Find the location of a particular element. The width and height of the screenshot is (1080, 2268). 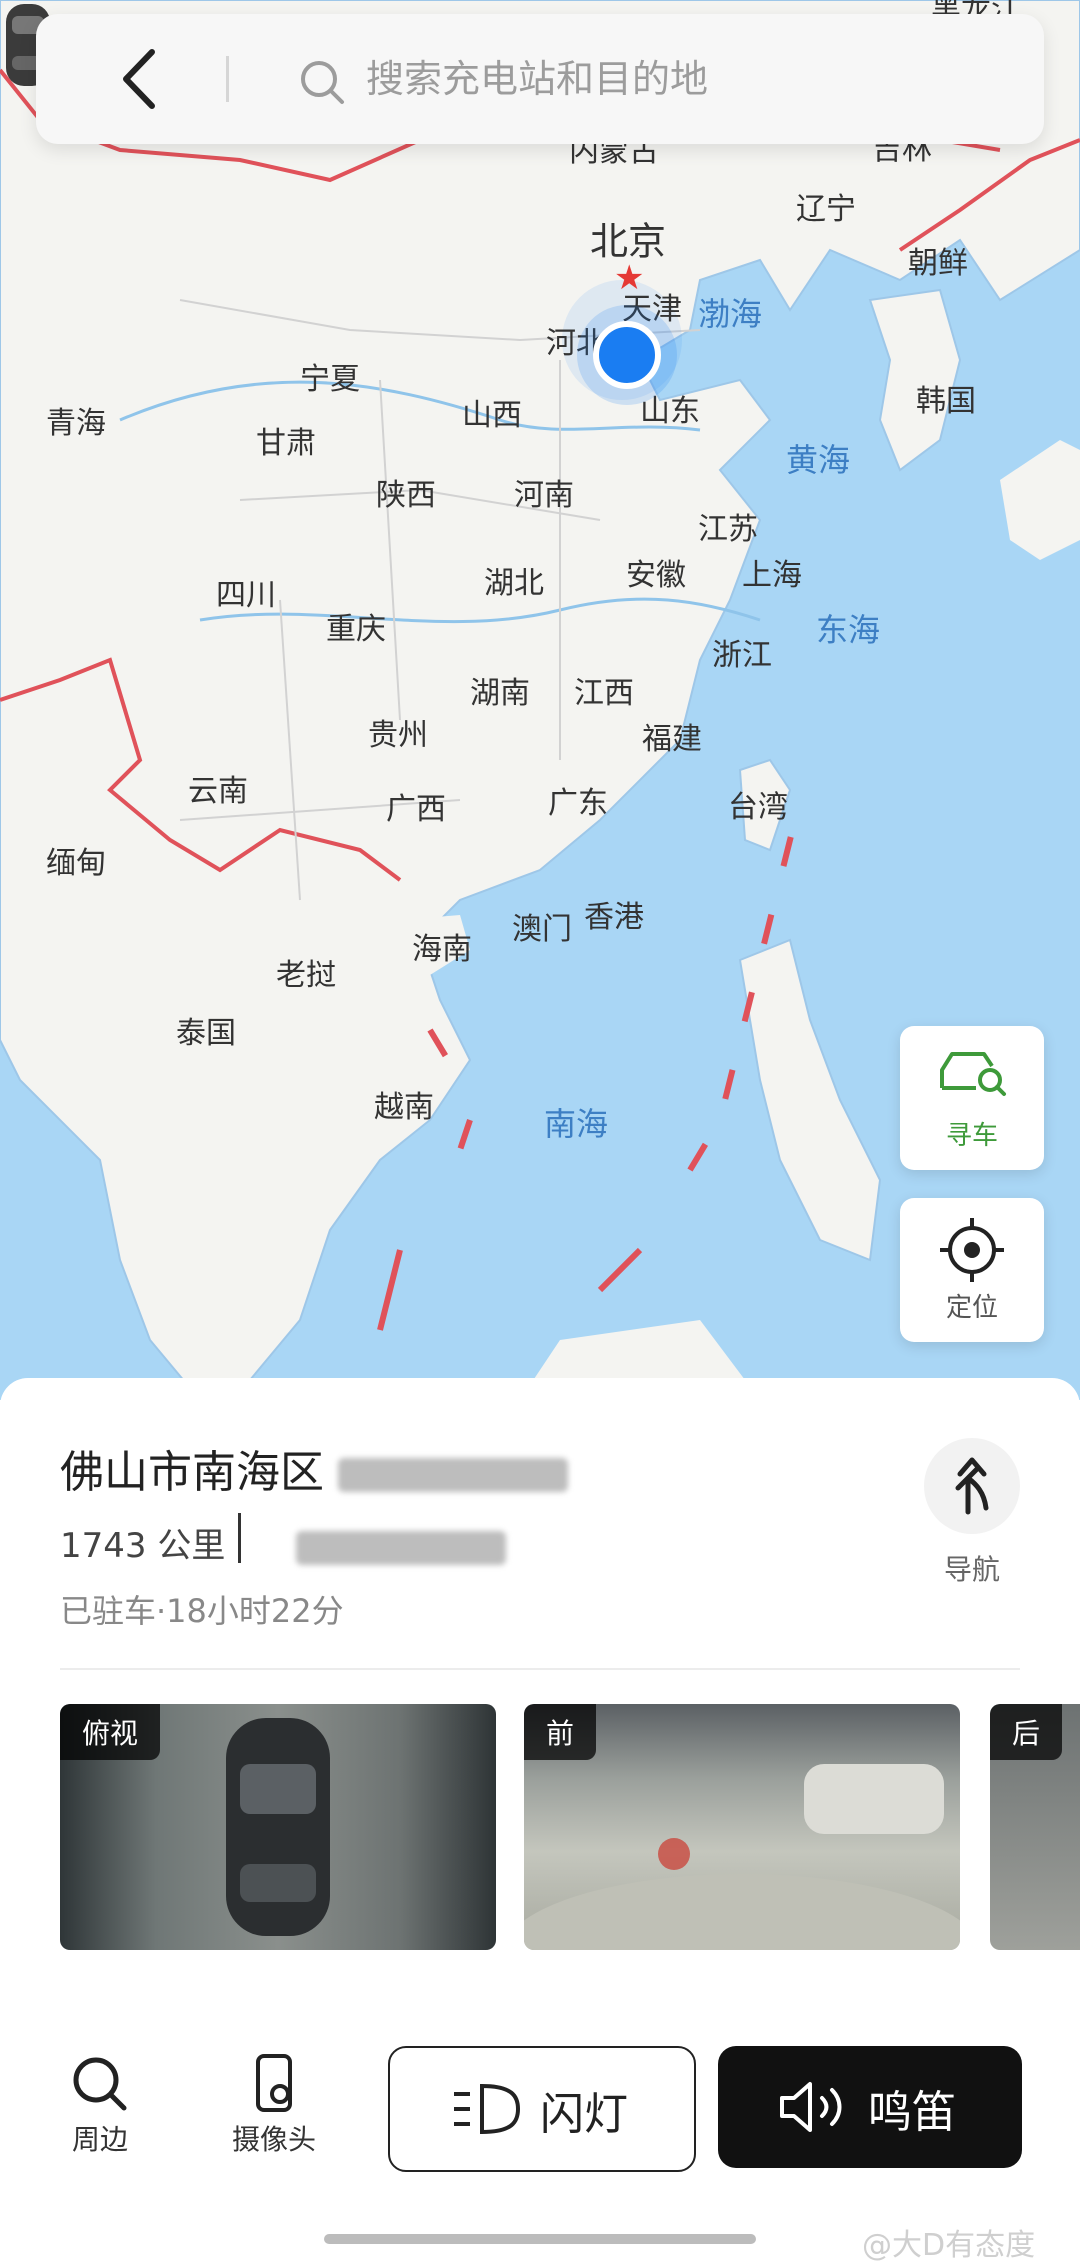

search-bar: 搜索充电站和目的地 is located at coordinates (540, 79).